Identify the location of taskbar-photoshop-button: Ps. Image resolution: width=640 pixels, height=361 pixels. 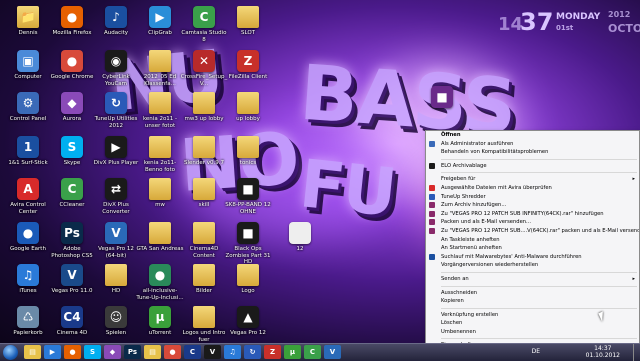
(132, 352).